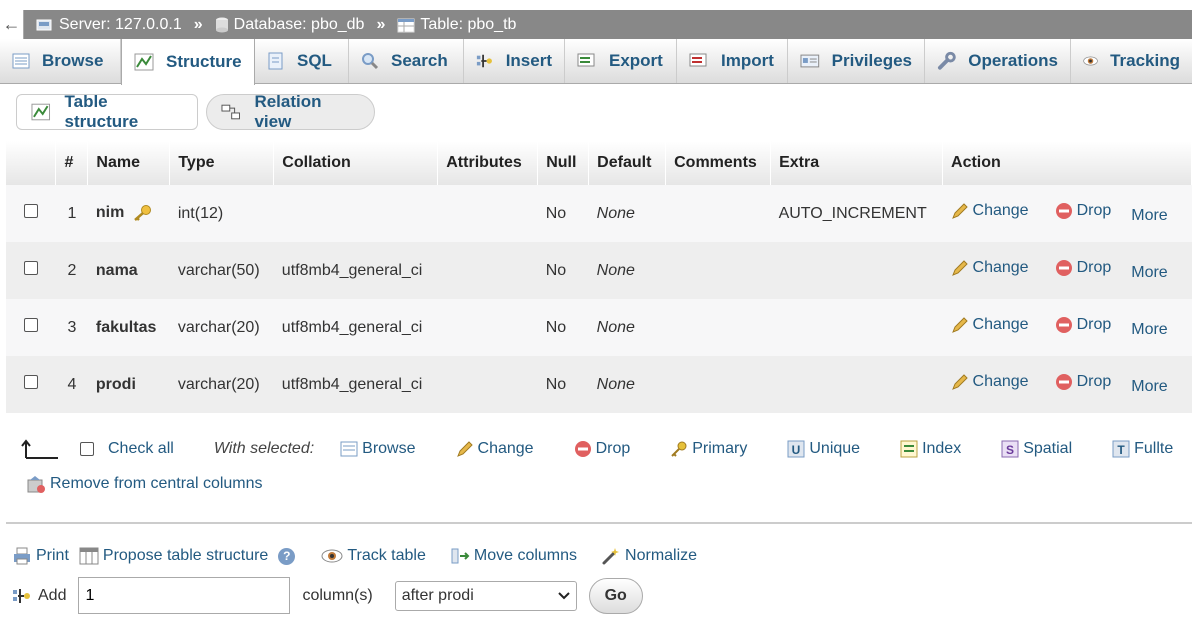 The width and height of the screenshot is (1192, 637). What do you see at coordinates (110, 213) in the screenshot?
I see `field-name: nim` at bounding box center [110, 213].